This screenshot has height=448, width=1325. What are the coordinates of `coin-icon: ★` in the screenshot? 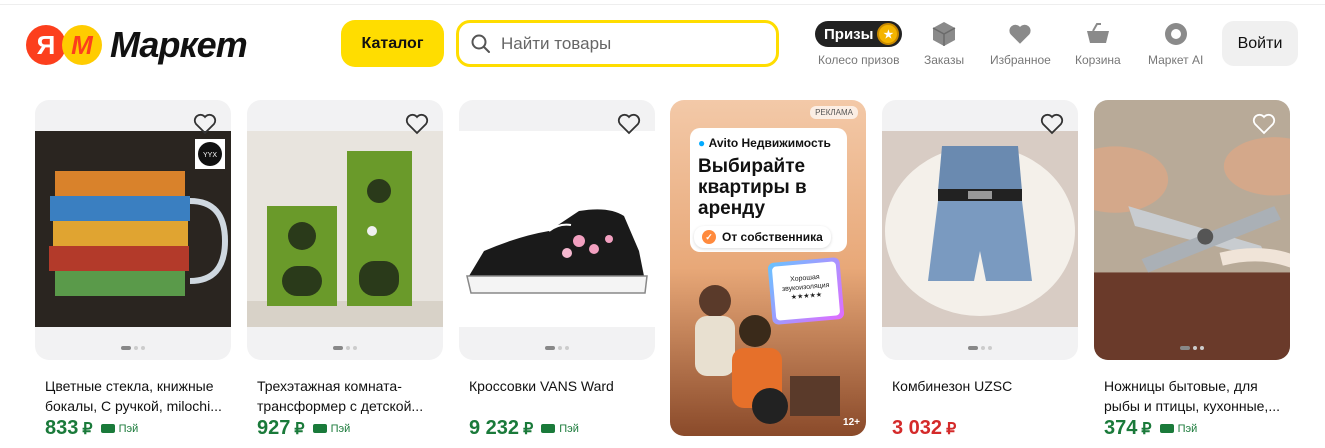 It's located at (888, 34).